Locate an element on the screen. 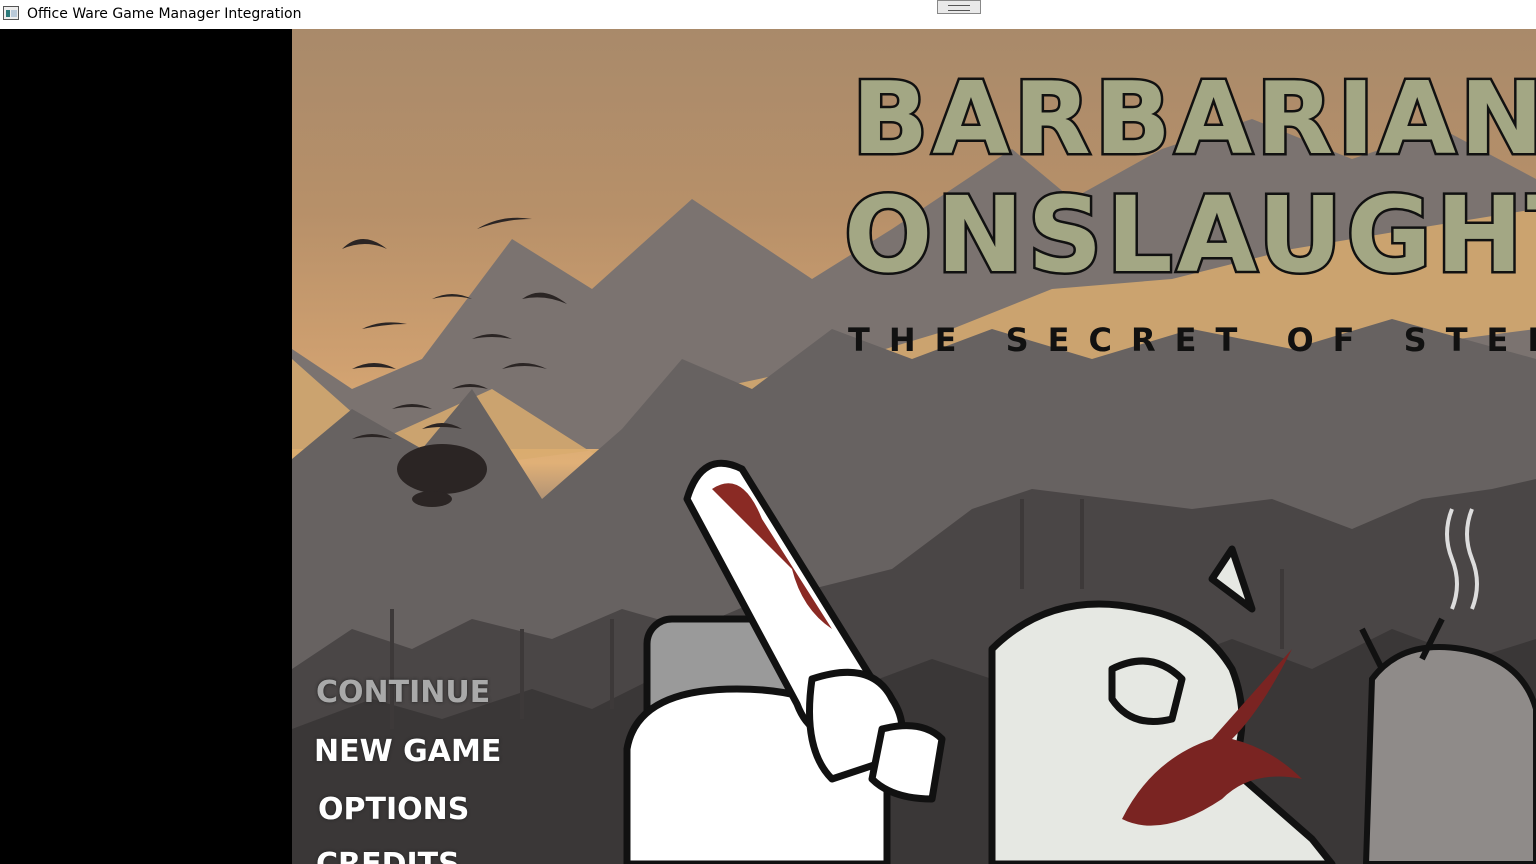  menu-new-game-button: NEW GAME is located at coordinates (407, 751).